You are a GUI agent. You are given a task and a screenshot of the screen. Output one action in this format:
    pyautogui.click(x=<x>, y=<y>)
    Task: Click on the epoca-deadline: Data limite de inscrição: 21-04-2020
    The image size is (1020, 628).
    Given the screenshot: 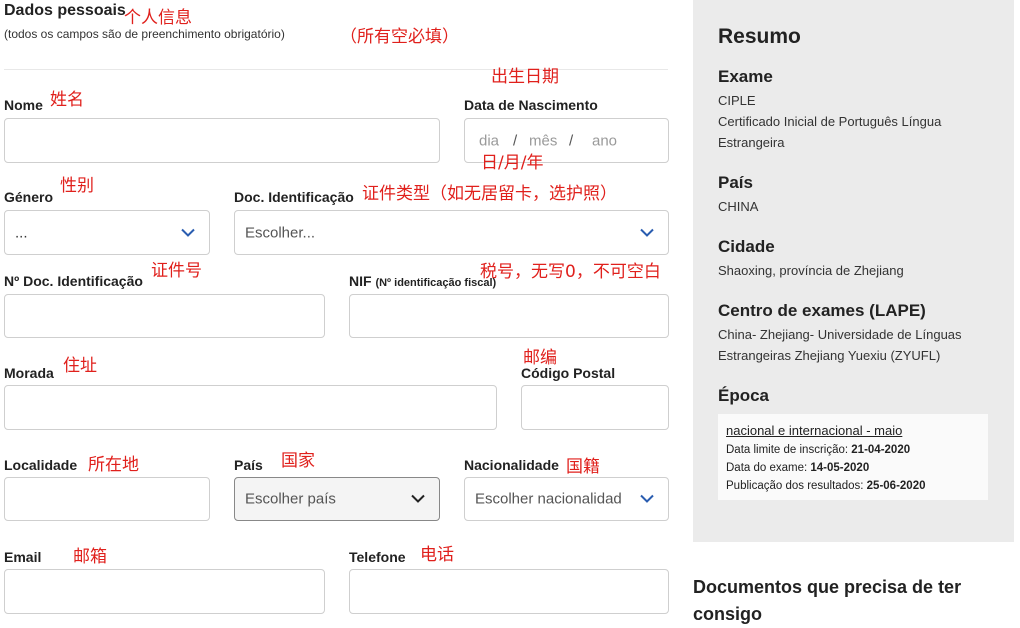 What is the action you would take?
    pyautogui.click(x=818, y=450)
    